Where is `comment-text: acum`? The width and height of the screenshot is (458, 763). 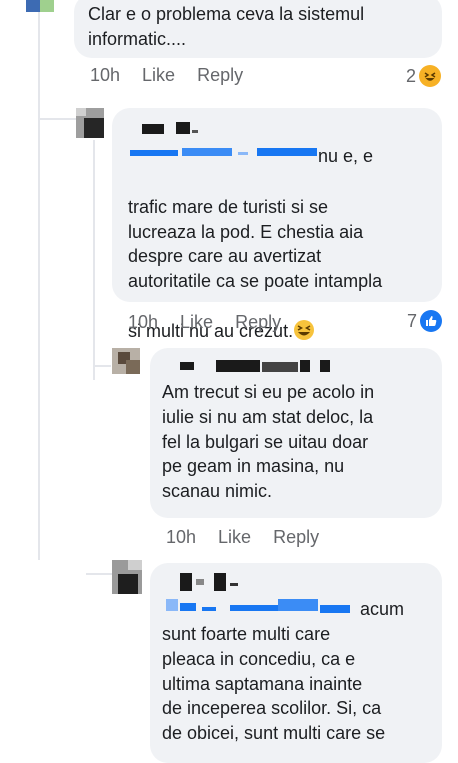
comment-text: acum is located at coordinates (382, 609).